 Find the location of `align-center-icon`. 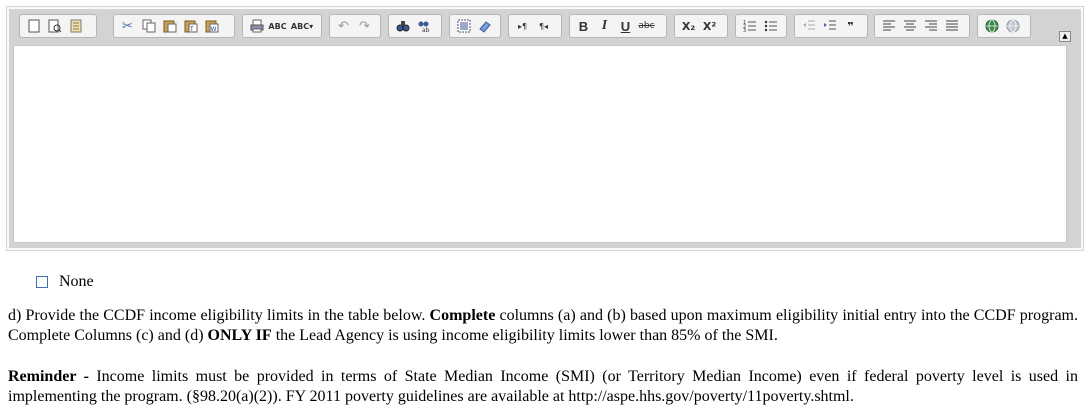

align-center-icon is located at coordinates (909, 25).